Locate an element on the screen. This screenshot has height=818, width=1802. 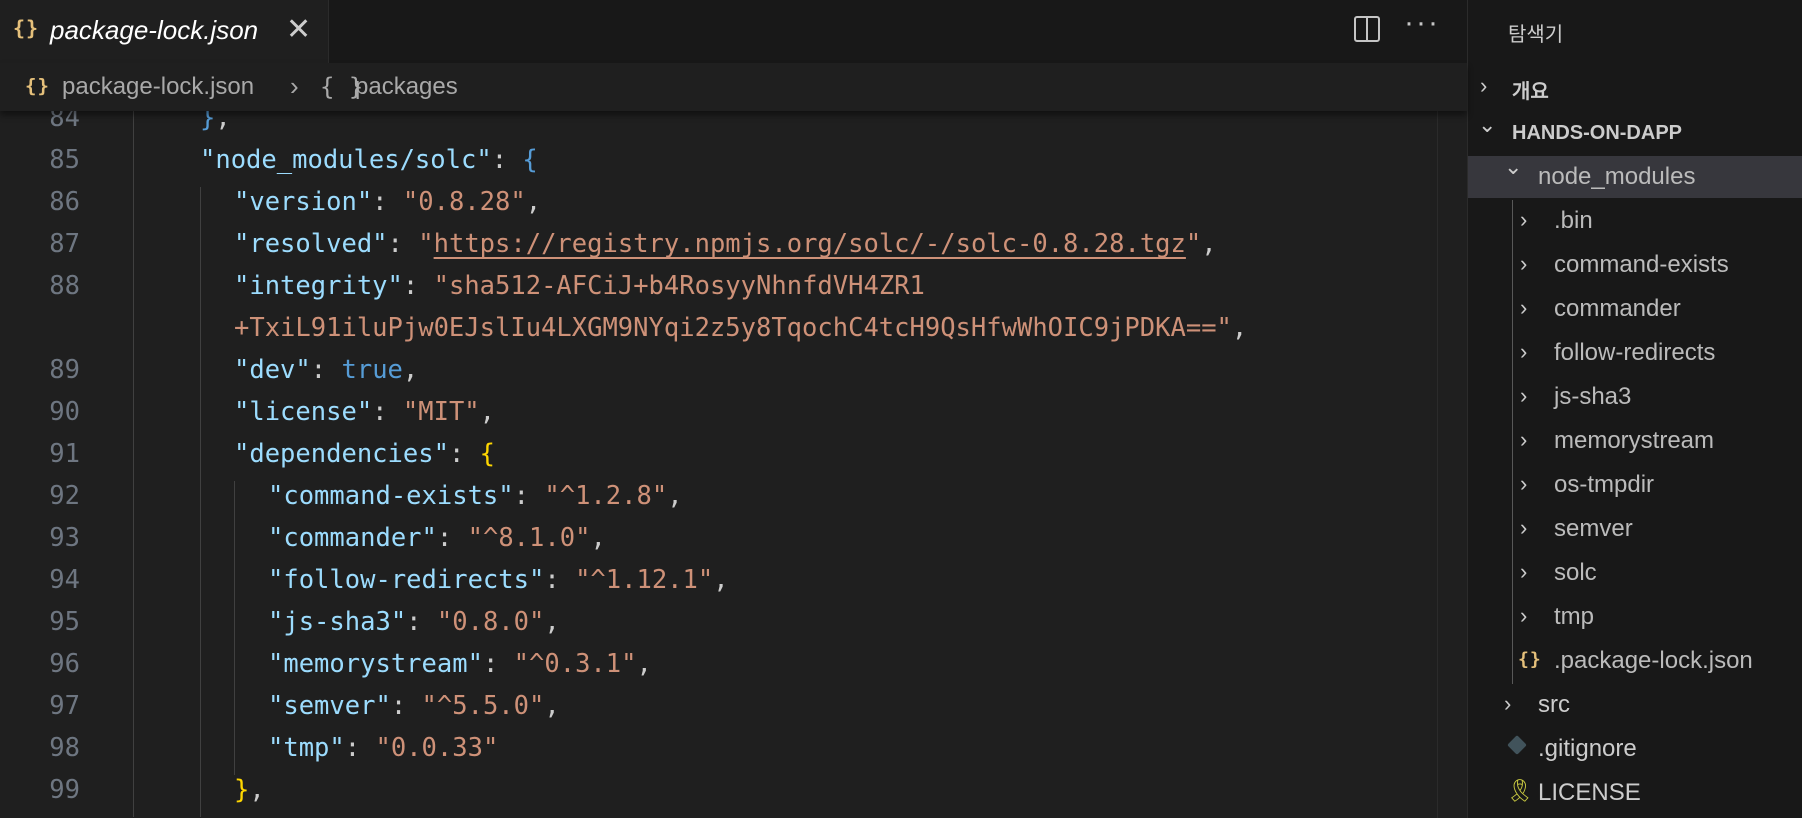
tree-item-node-modules: node_modules is located at coordinates (1635, 177).